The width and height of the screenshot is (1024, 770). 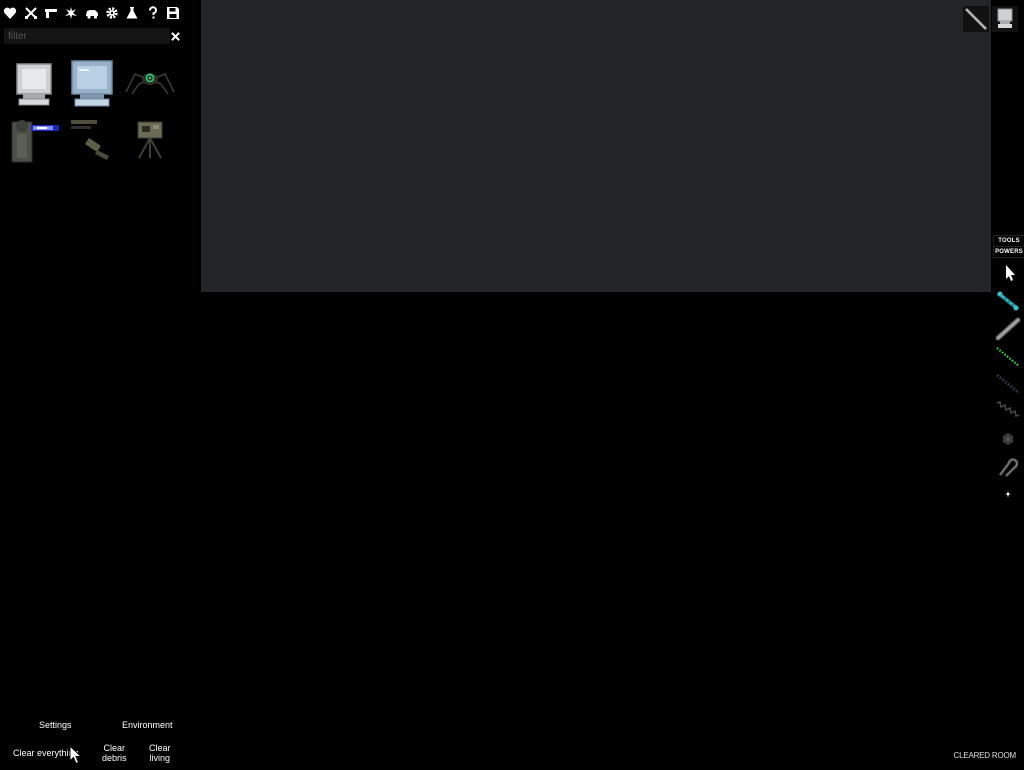 I want to click on vehicle-icon, so click(x=92, y=13).